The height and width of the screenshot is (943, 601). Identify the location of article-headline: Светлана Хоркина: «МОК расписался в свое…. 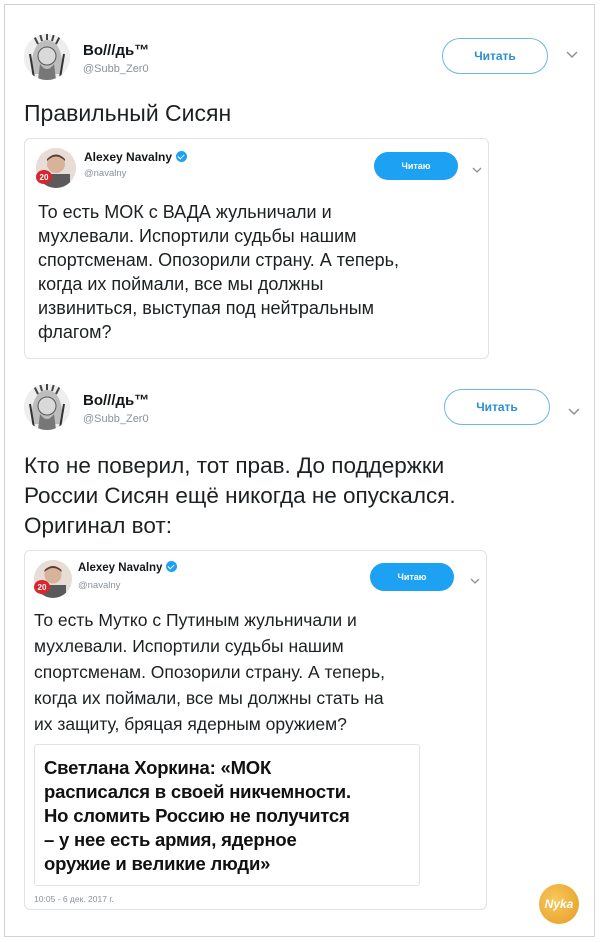
(197, 816).